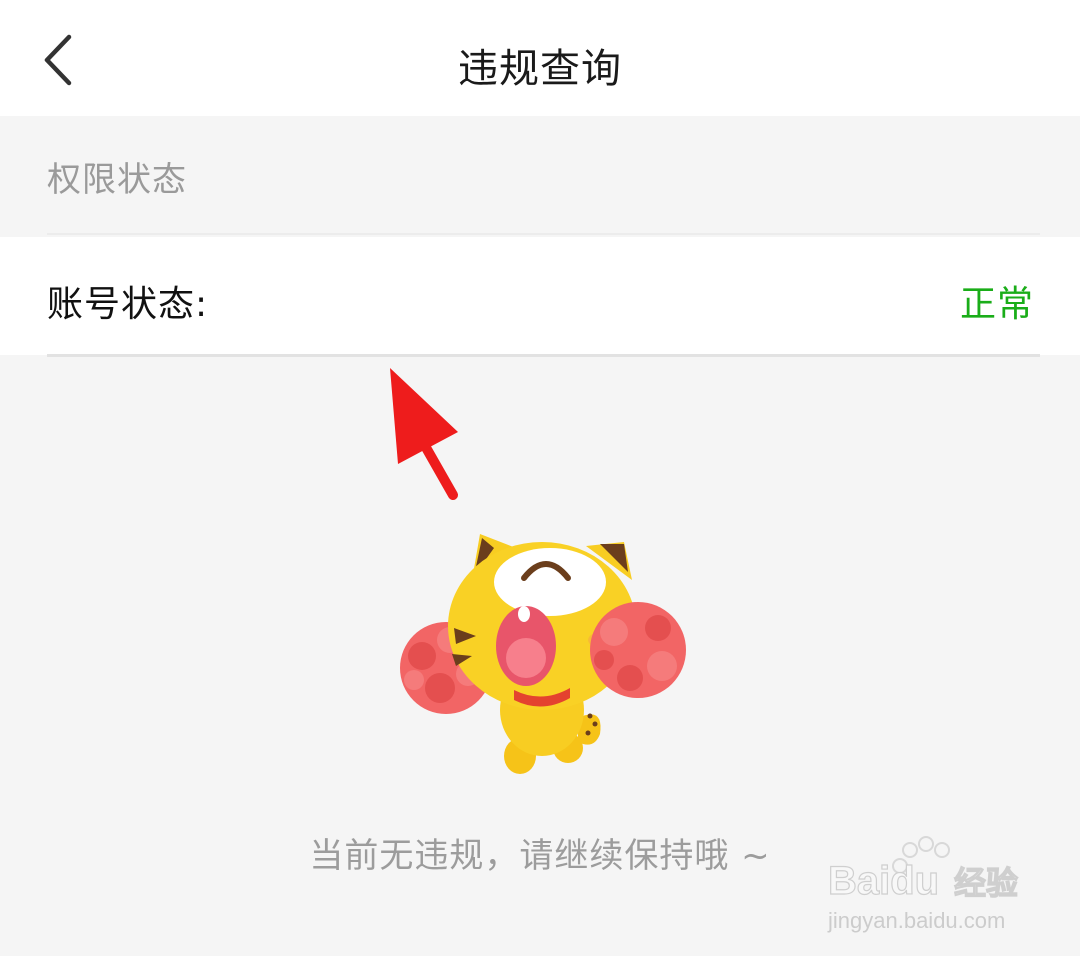 The width and height of the screenshot is (1080, 956). Describe the element at coordinates (540, 296) in the screenshot. I see `account-status-row: 账号状态: 正常` at that location.